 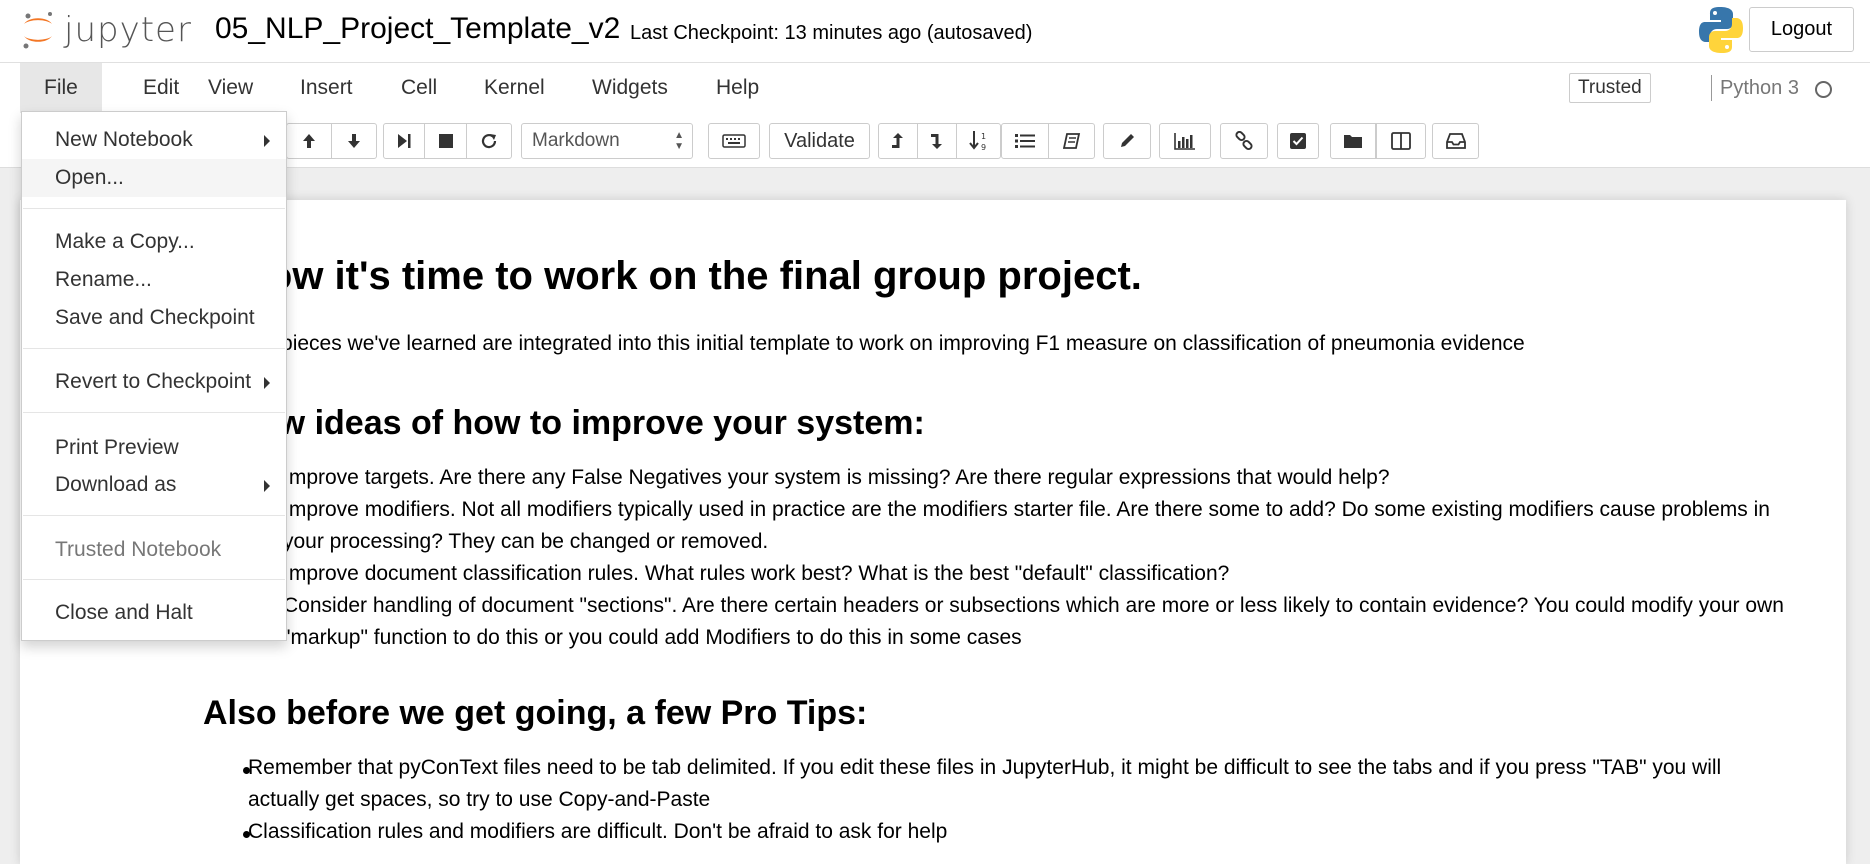 What do you see at coordinates (1610, 88) in the screenshot?
I see `trusted-badge: Trusted` at bounding box center [1610, 88].